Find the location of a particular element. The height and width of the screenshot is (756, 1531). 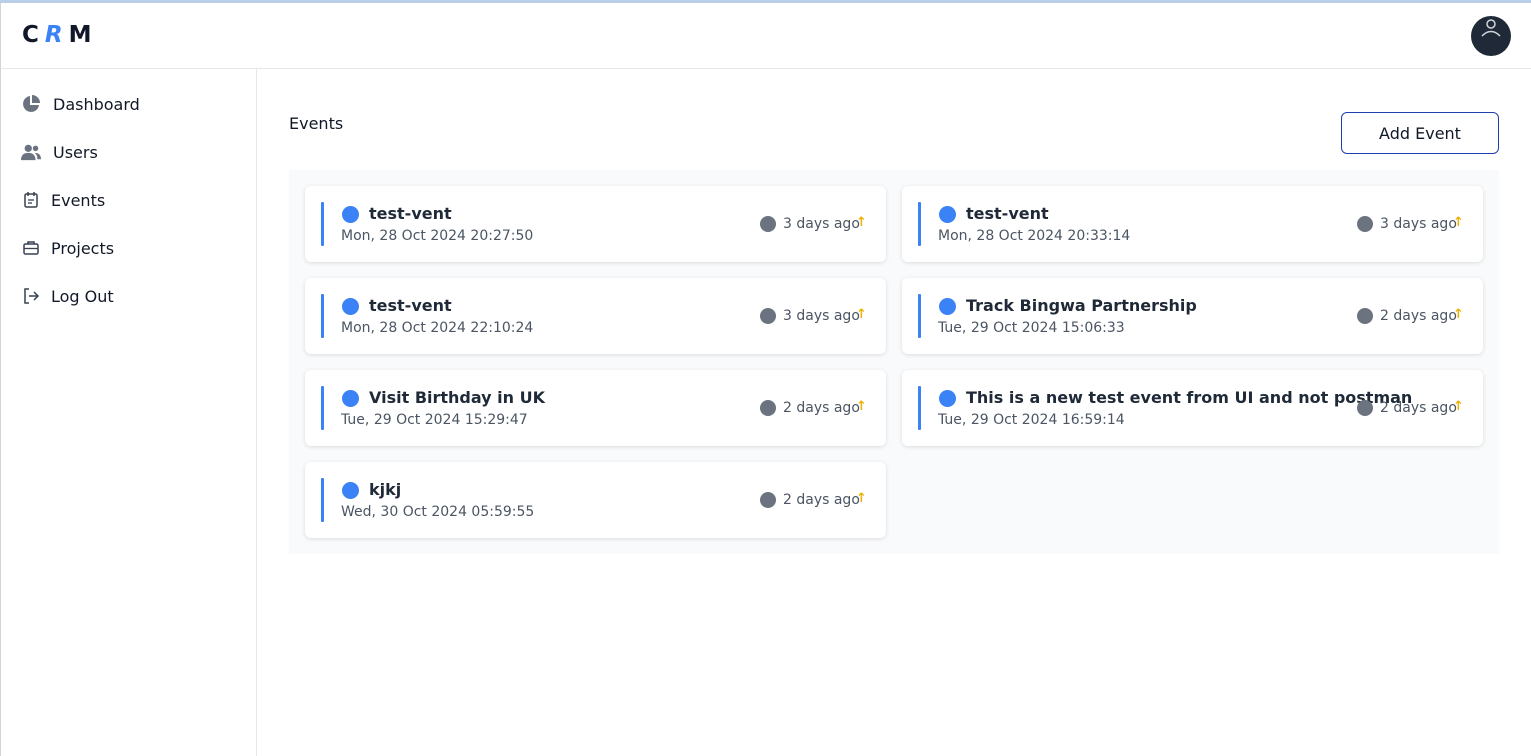

app-logo: CRM is located at coordinates (60, 35).